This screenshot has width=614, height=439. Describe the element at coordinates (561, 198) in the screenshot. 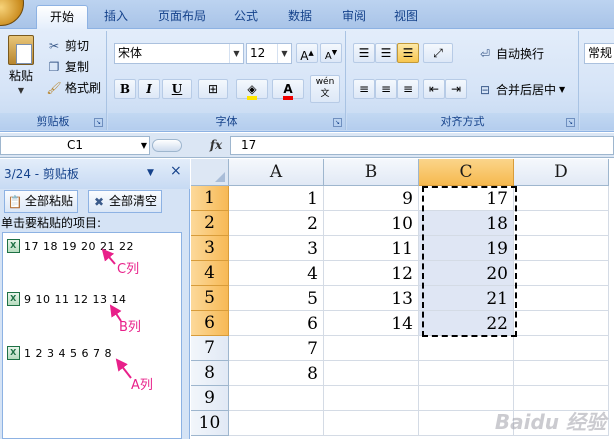

I see `cell-d1` at that location.